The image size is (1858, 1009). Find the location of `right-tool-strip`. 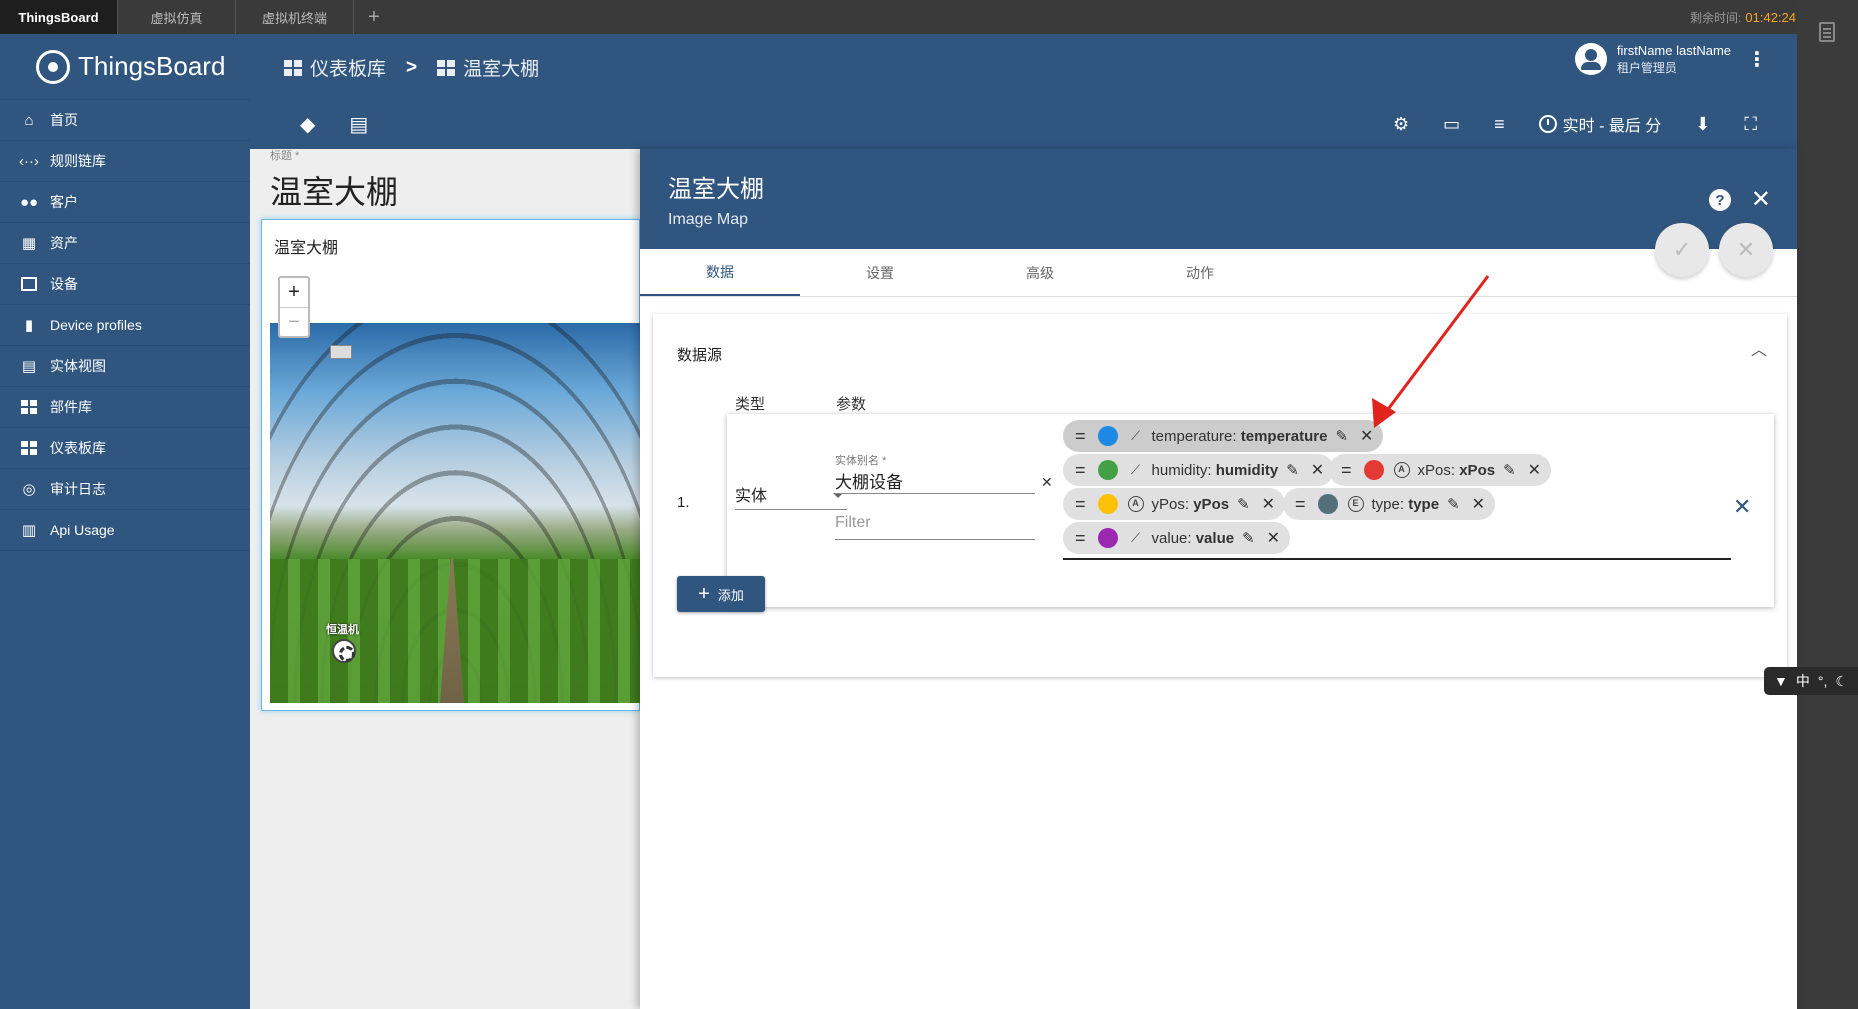

right-tool-strip is located at coordinates (1827, 504).